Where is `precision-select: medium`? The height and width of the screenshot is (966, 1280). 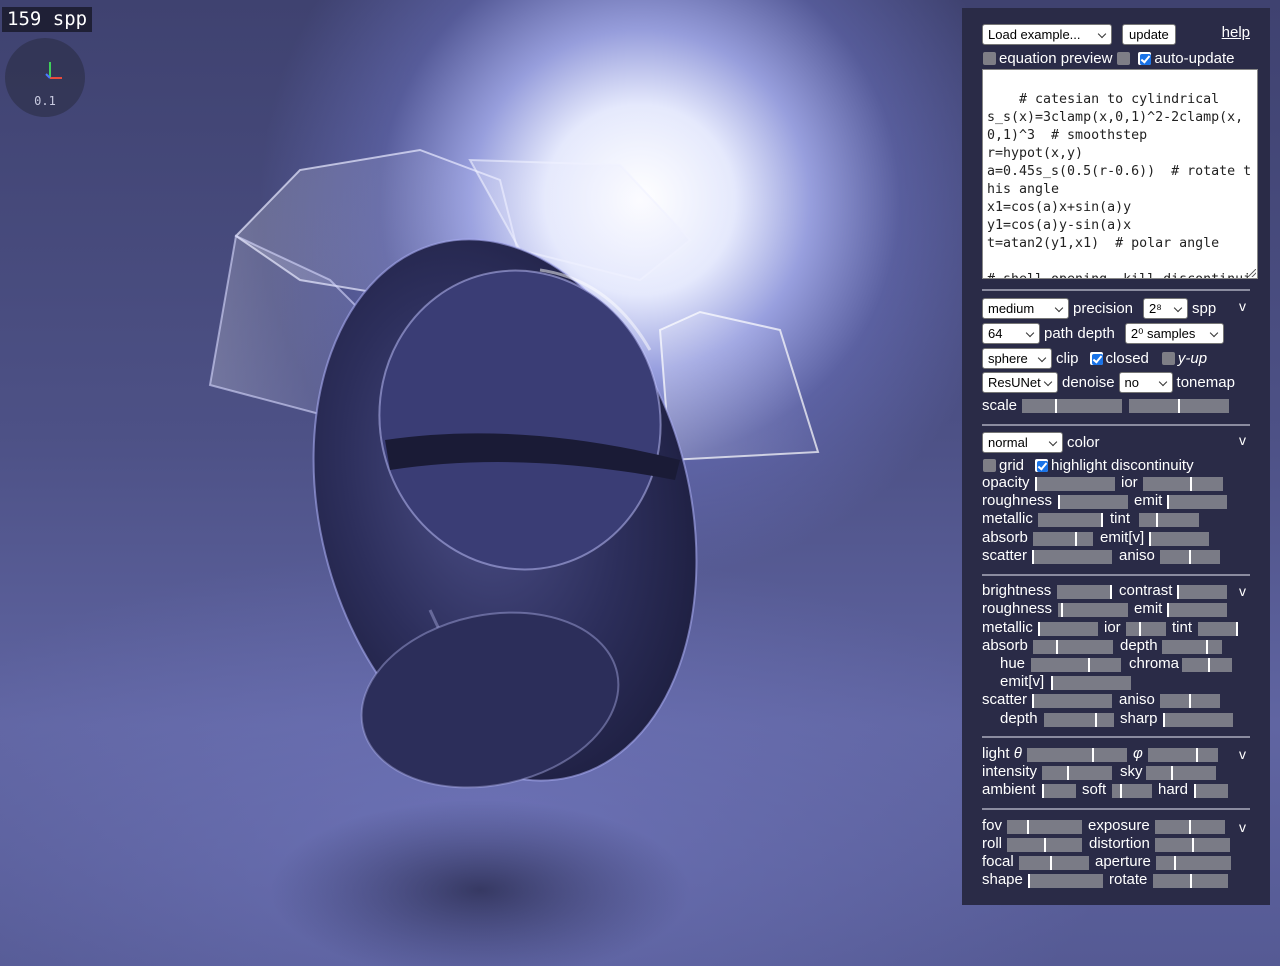
precision-select: medium is located at coordinates (1025, 308).